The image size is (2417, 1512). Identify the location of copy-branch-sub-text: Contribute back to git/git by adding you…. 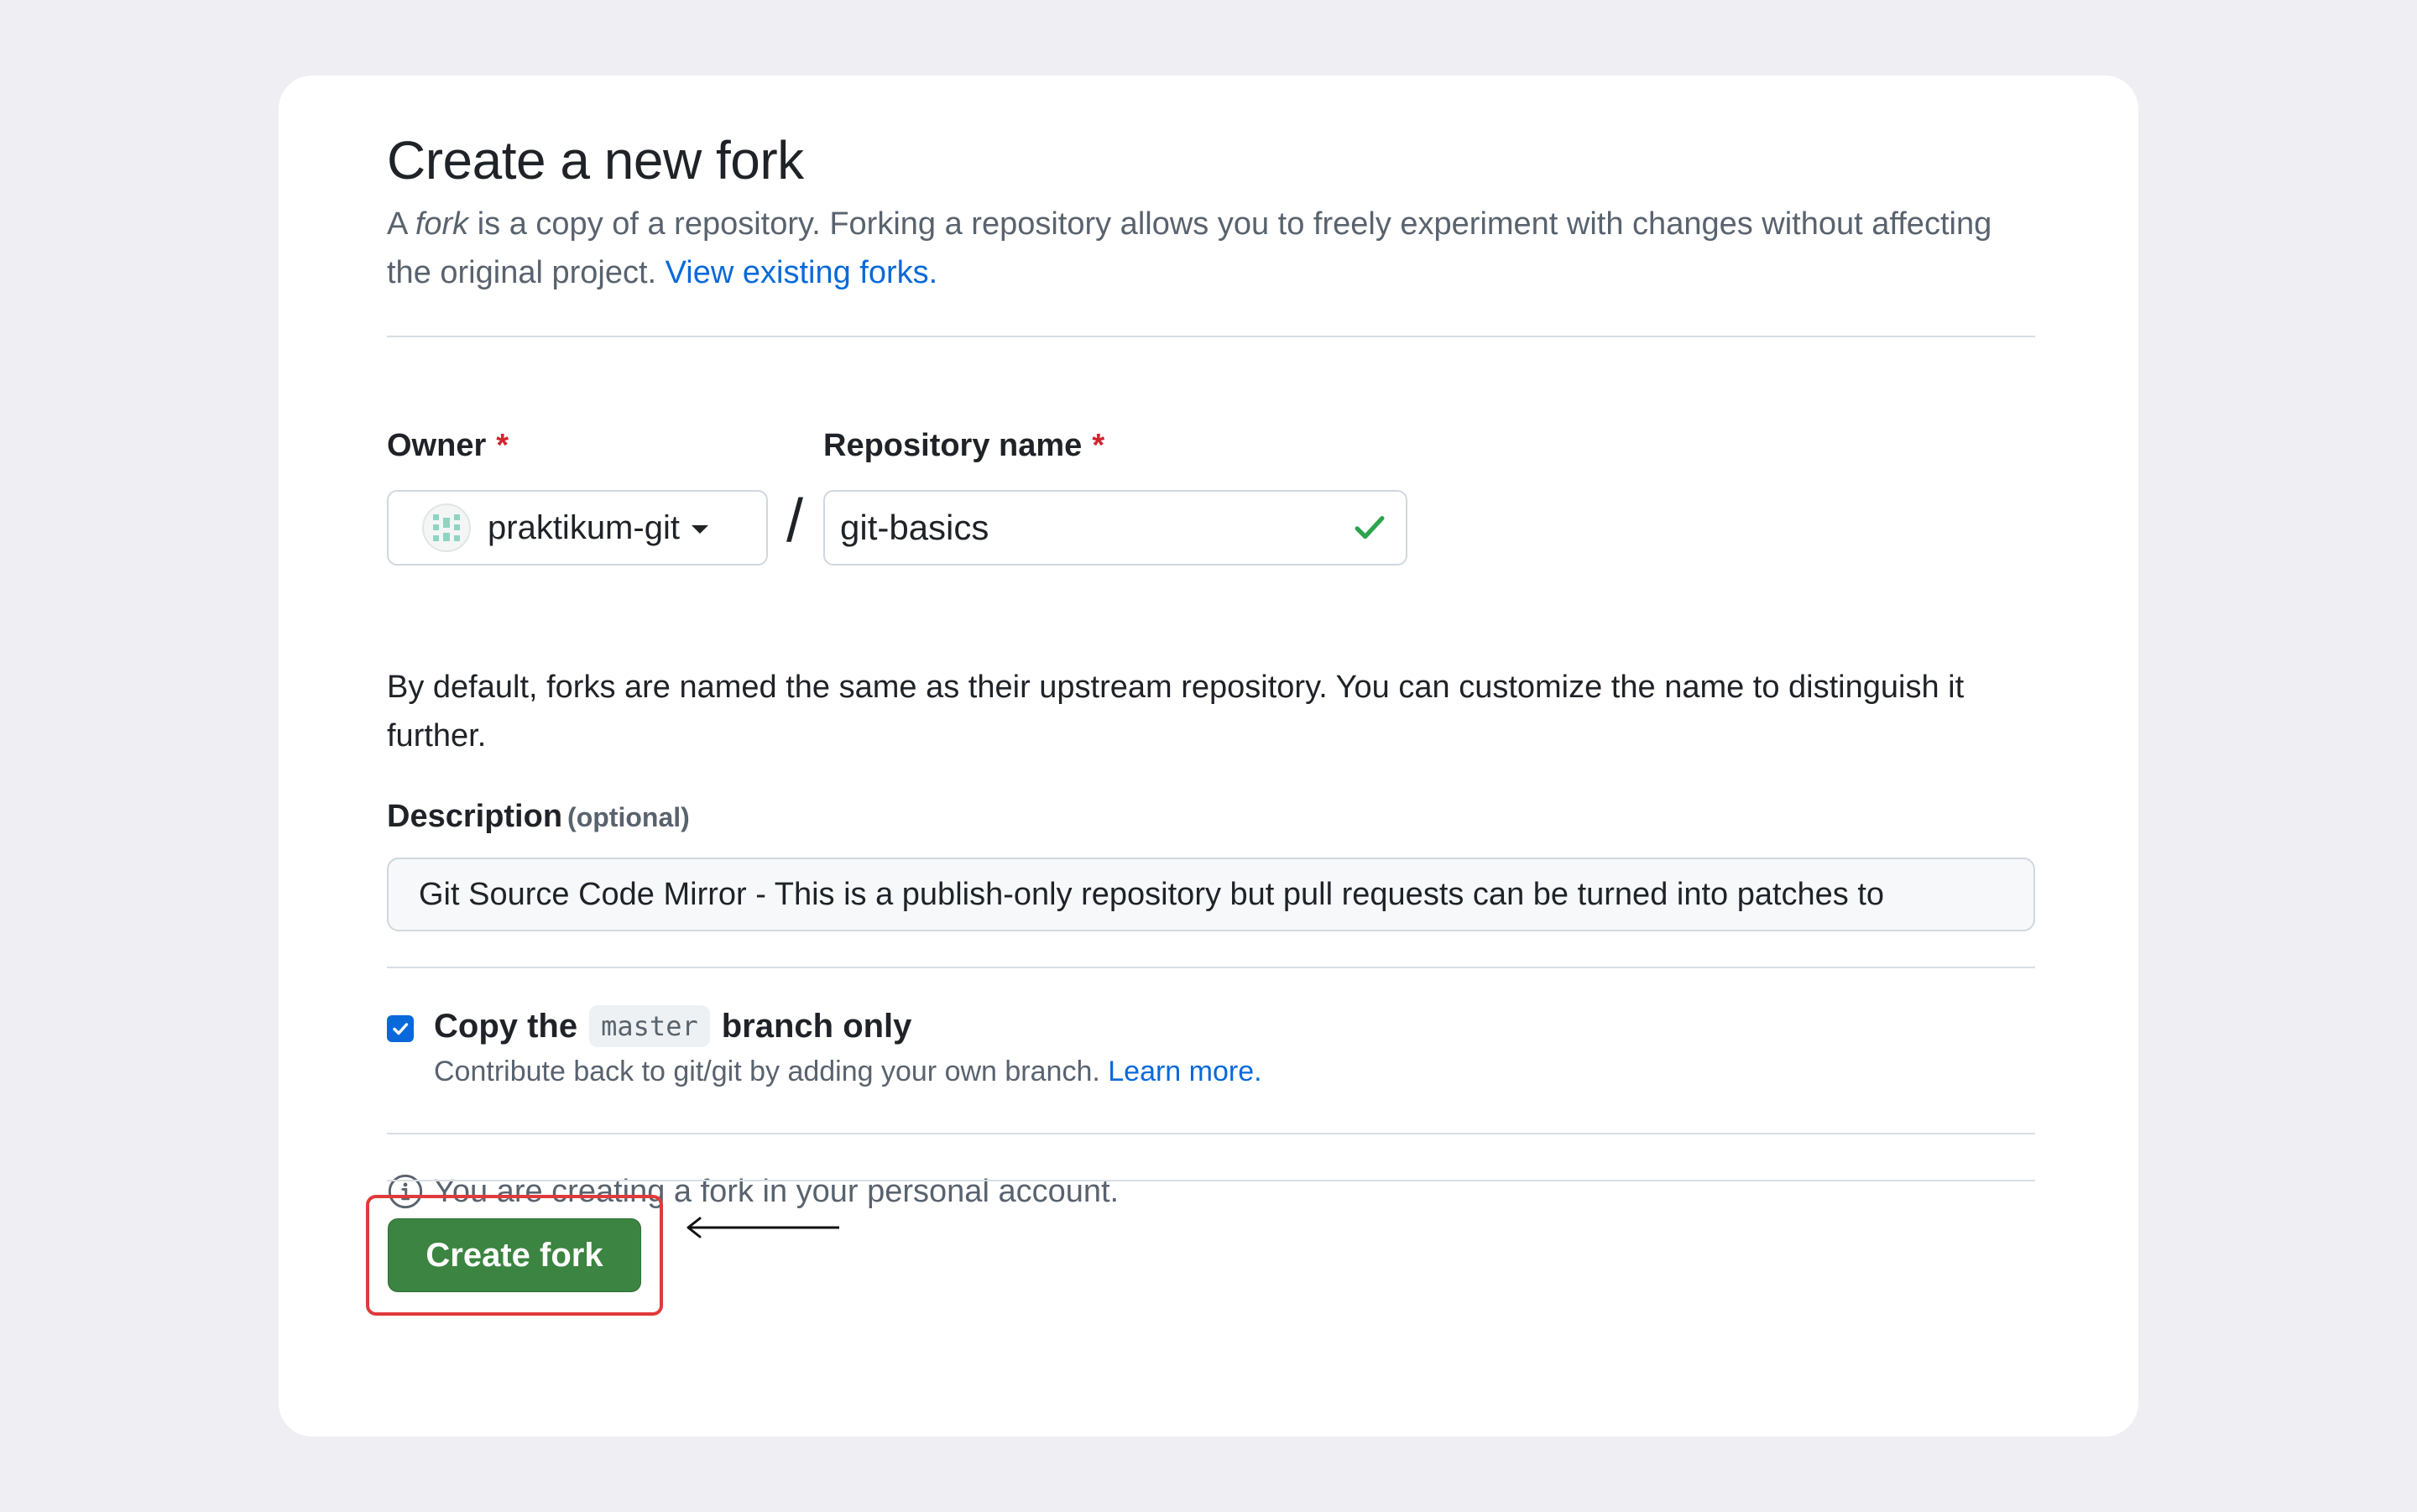
(771, 1071).